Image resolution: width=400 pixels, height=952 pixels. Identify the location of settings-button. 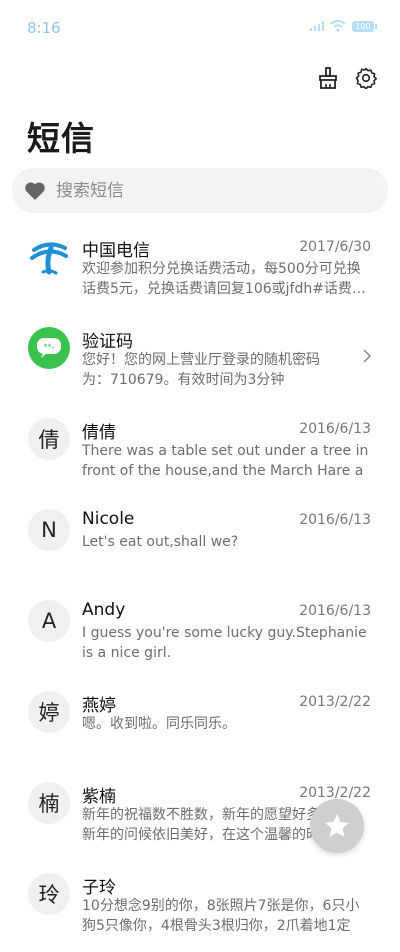
(366, 78).